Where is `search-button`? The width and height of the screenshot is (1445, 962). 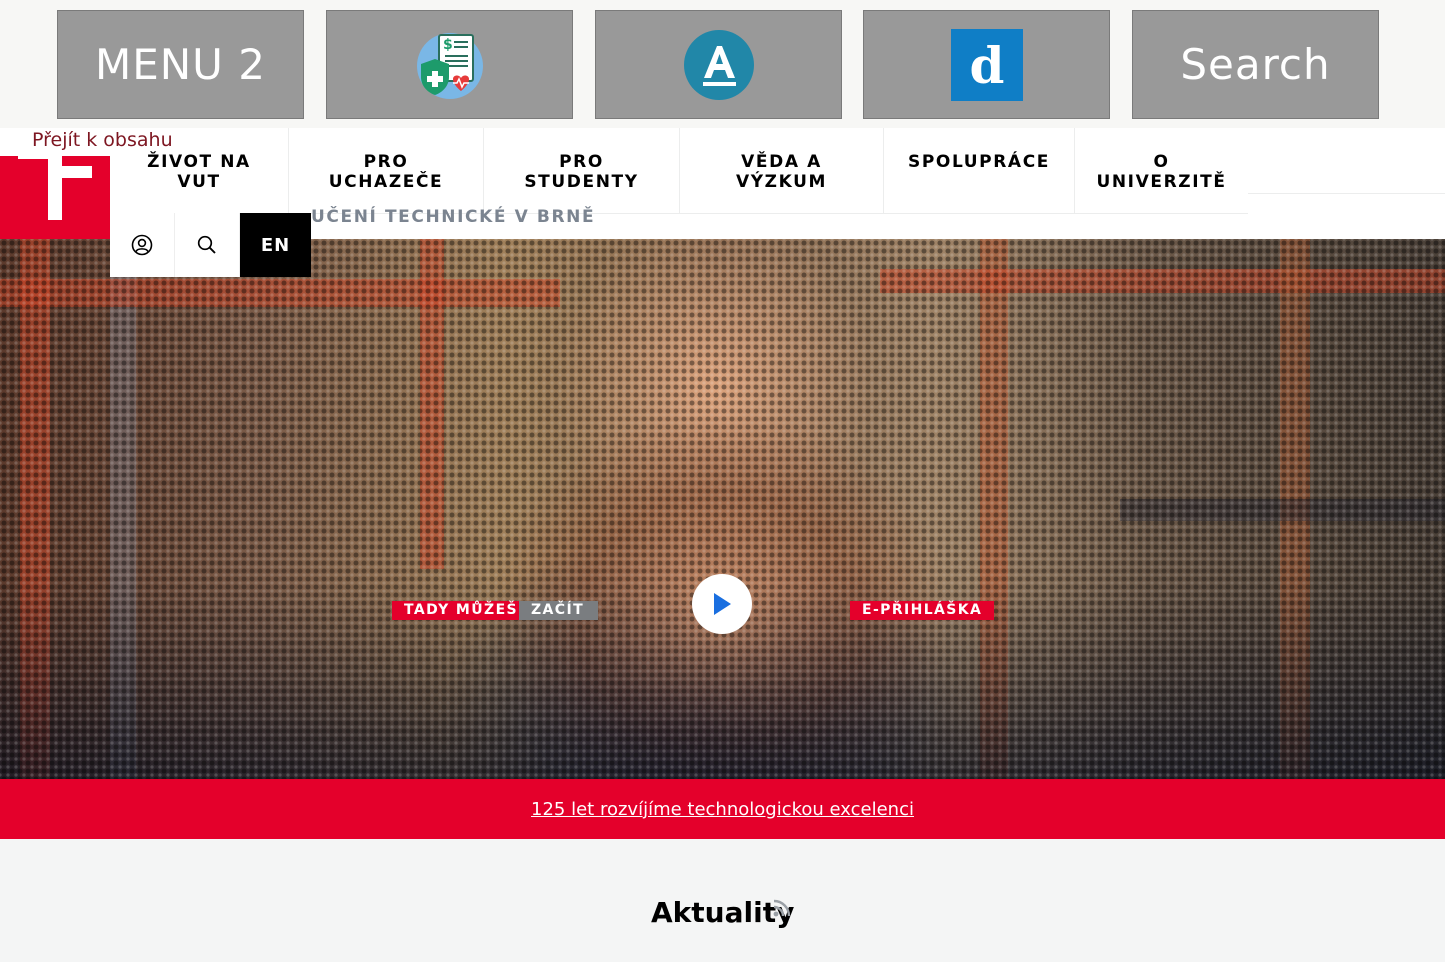
search-button is located at coordinates (207, 245).